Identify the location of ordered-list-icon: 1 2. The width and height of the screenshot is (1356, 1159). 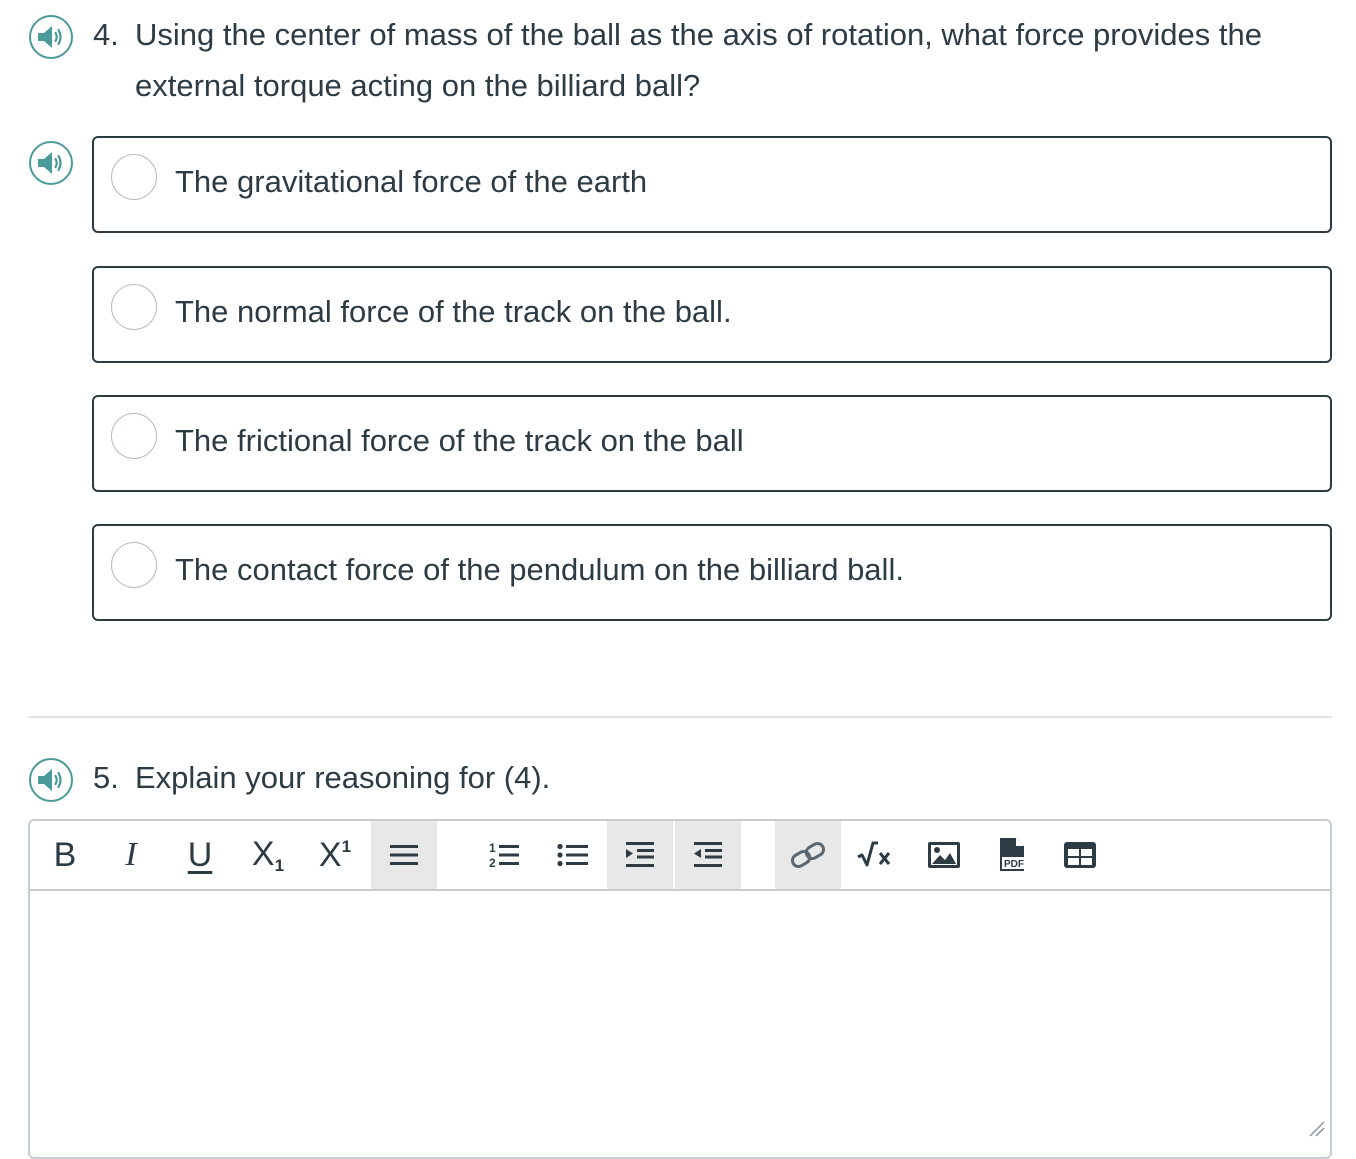
(504, 855).